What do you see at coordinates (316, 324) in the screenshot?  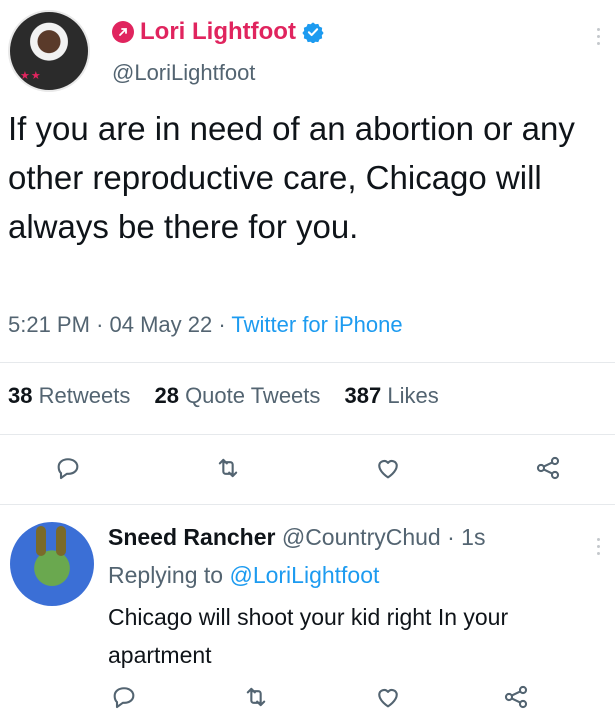 I see `tweet-source-link: Twitter for iPhone` at bounding box center [316, 324].